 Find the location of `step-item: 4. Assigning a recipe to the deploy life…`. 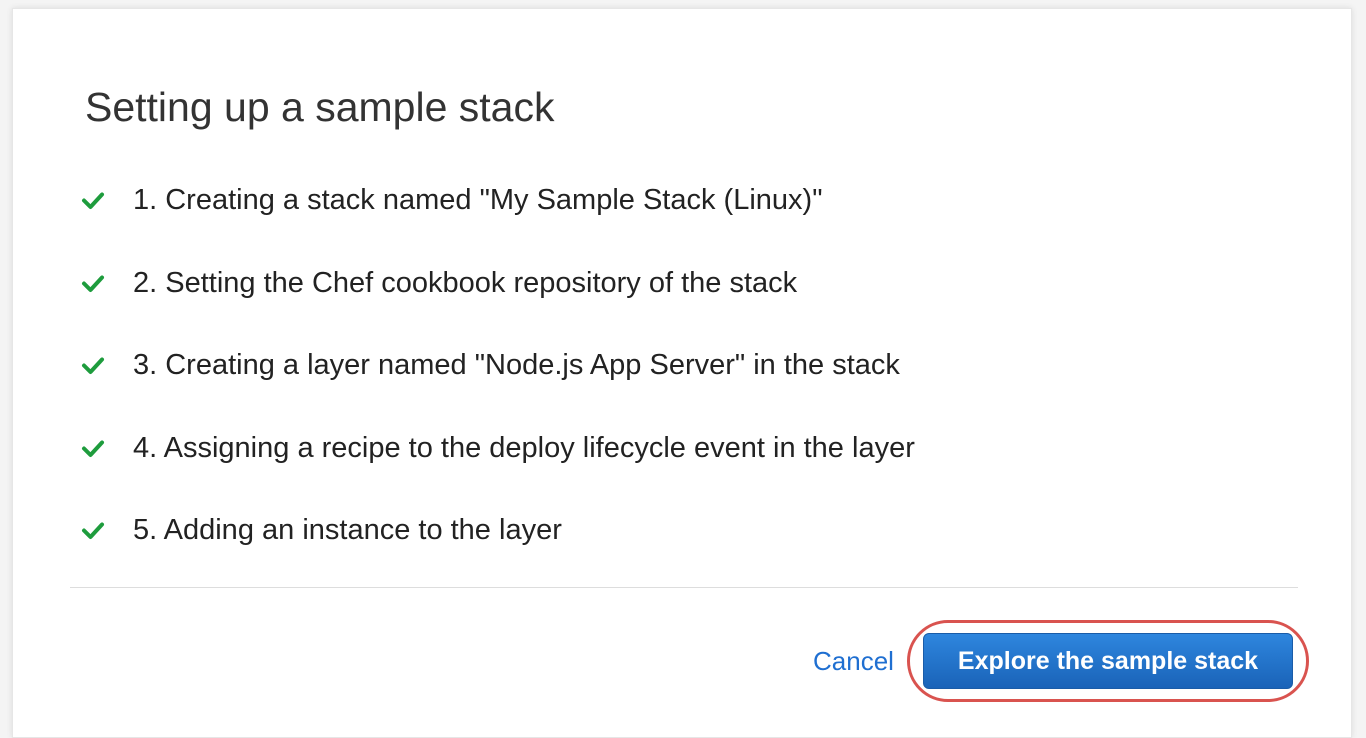

step-item: 4. Assigning a recipe to the deploy life… is located at coordinates (498, 448).